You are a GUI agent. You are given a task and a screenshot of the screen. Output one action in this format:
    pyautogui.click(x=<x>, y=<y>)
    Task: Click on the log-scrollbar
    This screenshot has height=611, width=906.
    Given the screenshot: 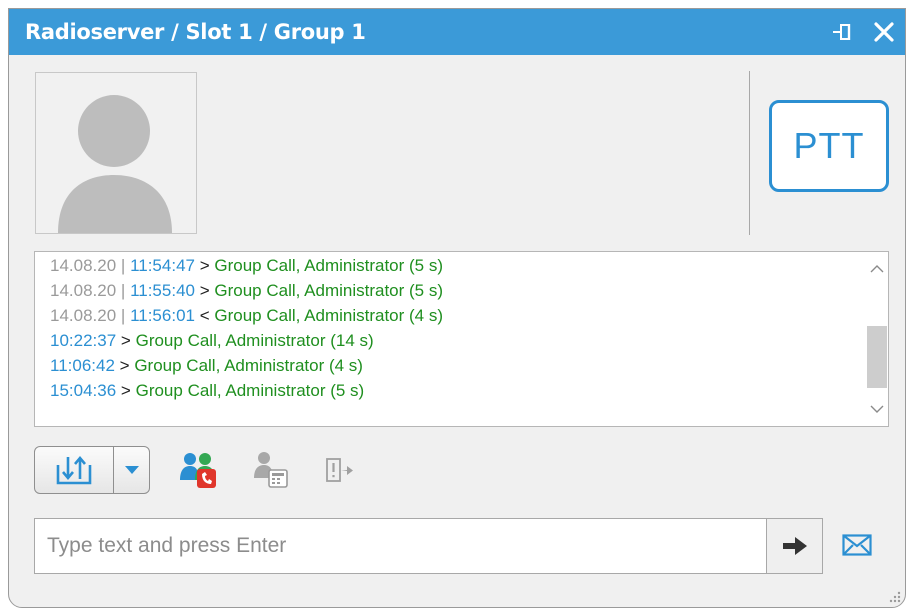 What is the action you would take?
    pyautogui.click(x=877, y=339)
    